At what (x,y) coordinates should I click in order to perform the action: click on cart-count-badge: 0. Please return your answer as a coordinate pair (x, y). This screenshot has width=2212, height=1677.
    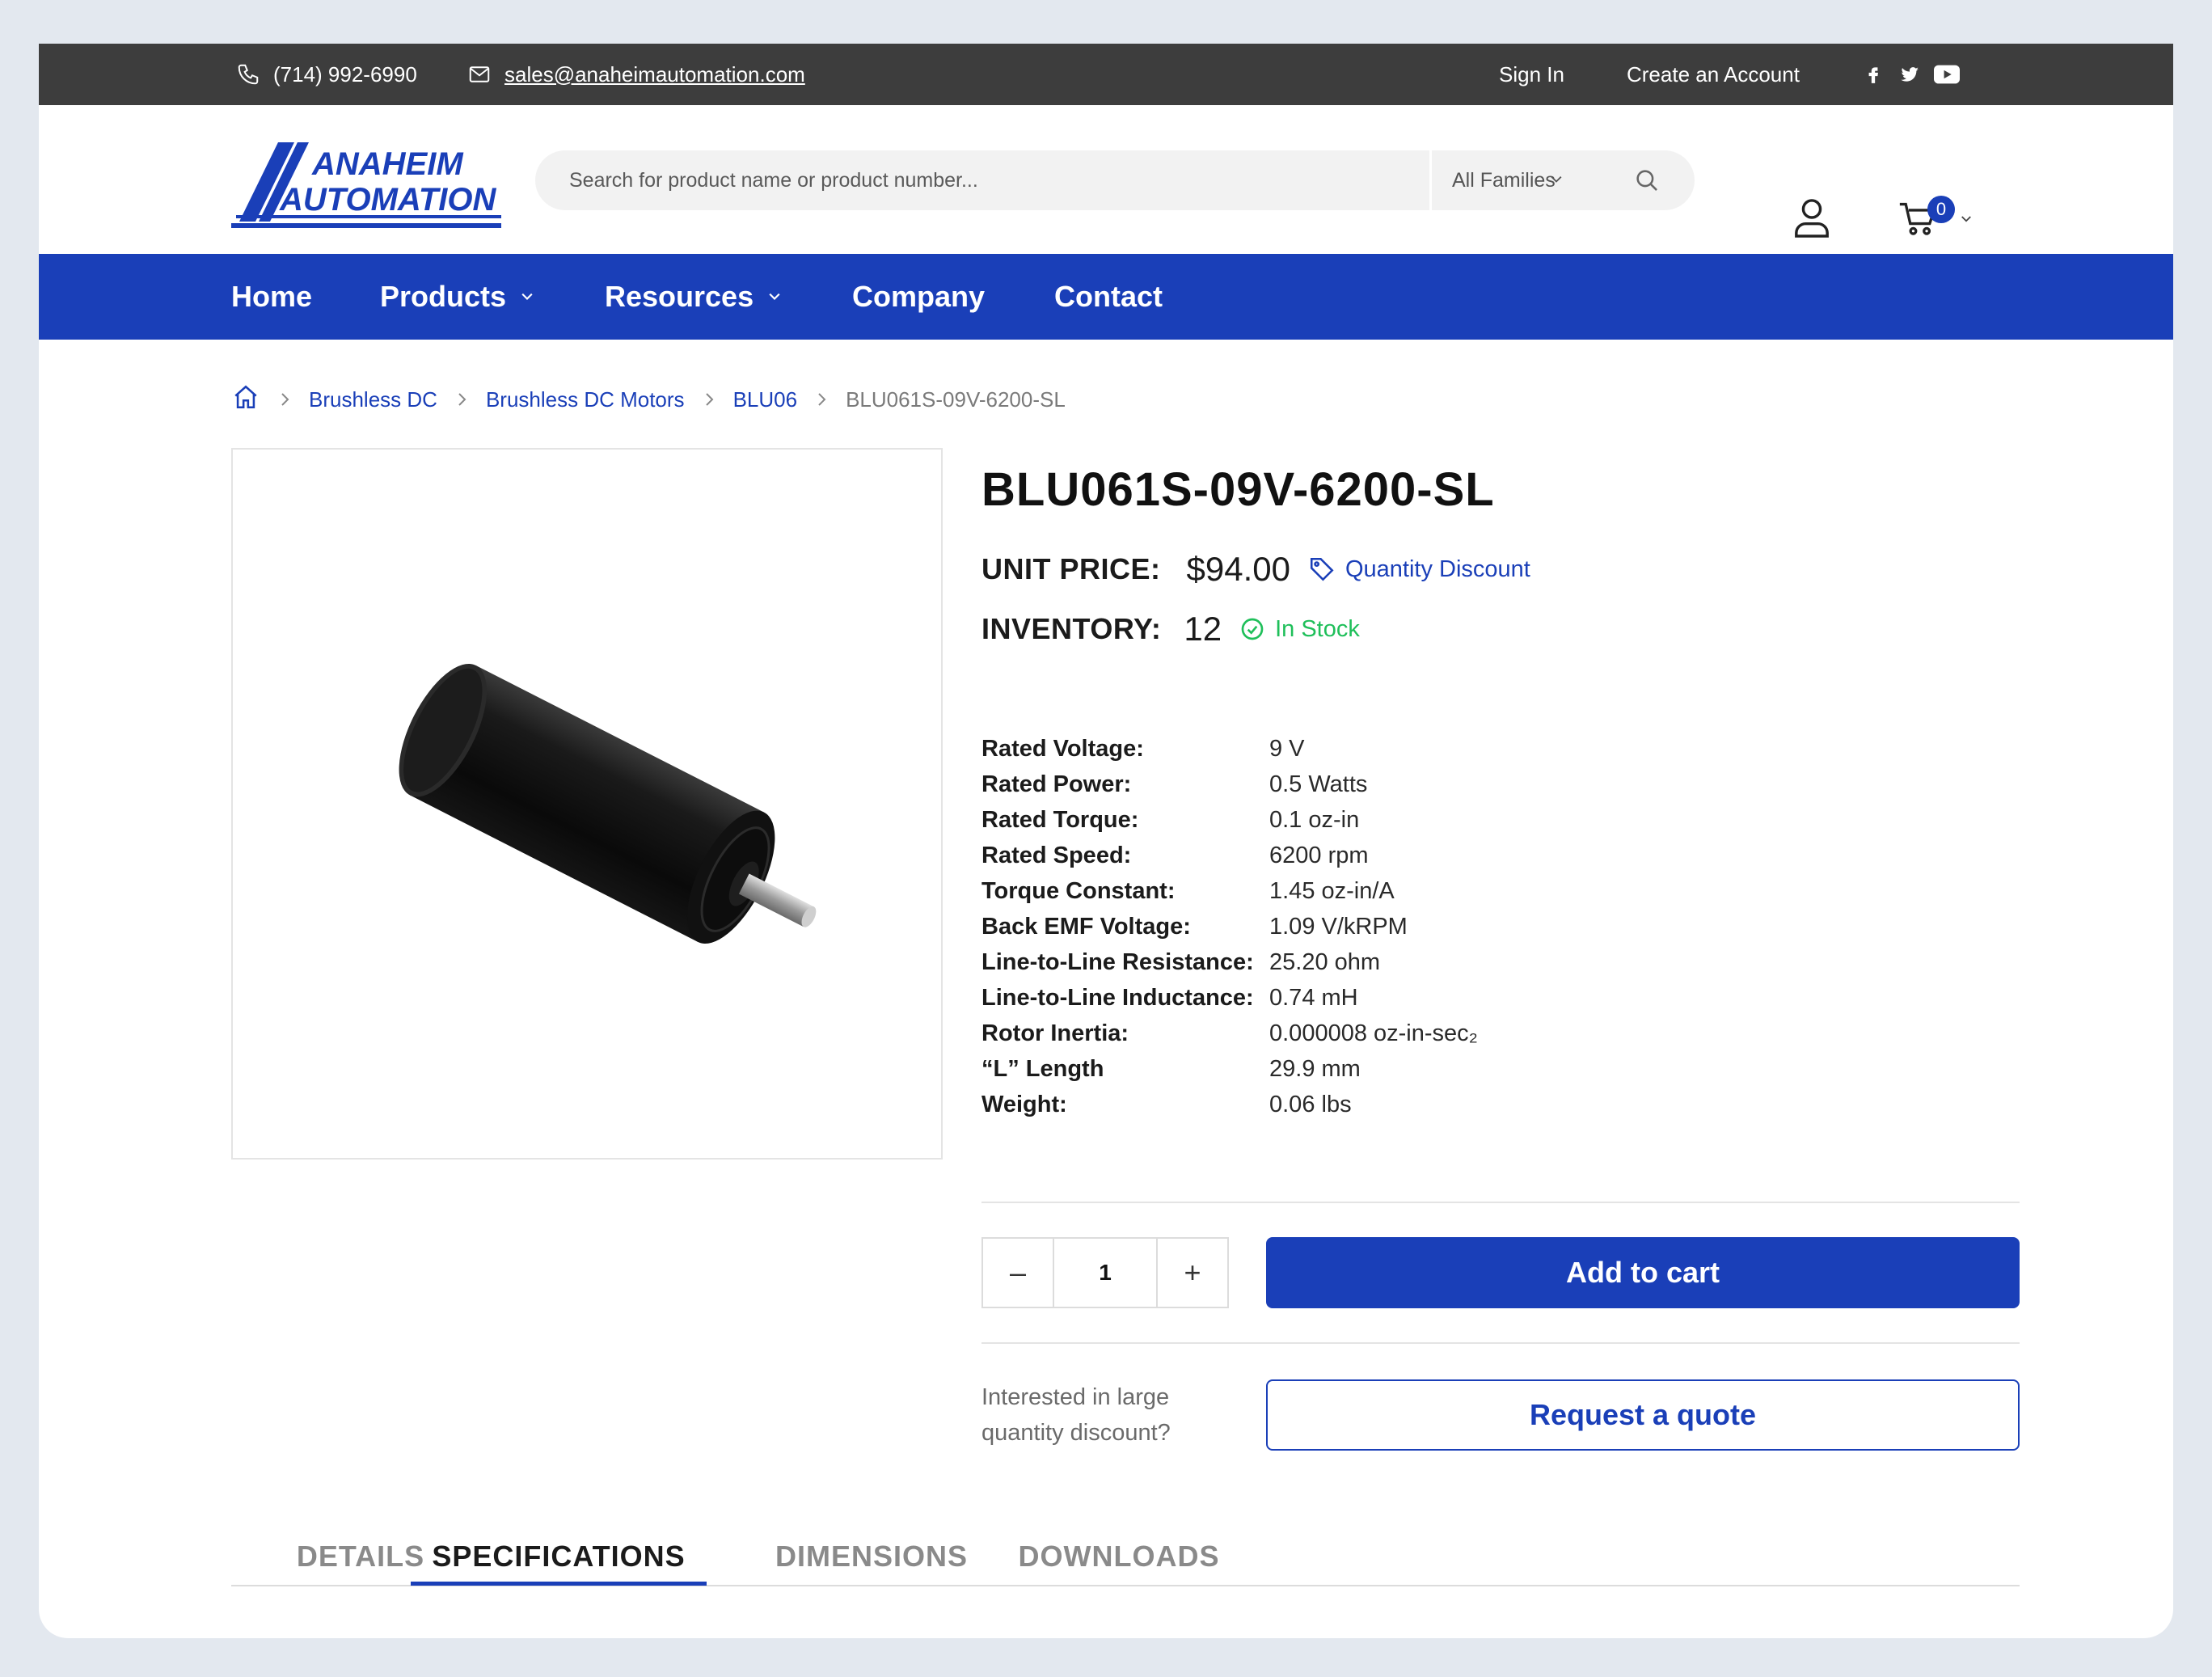
    Looking at the image, I should click on (1941, 209).